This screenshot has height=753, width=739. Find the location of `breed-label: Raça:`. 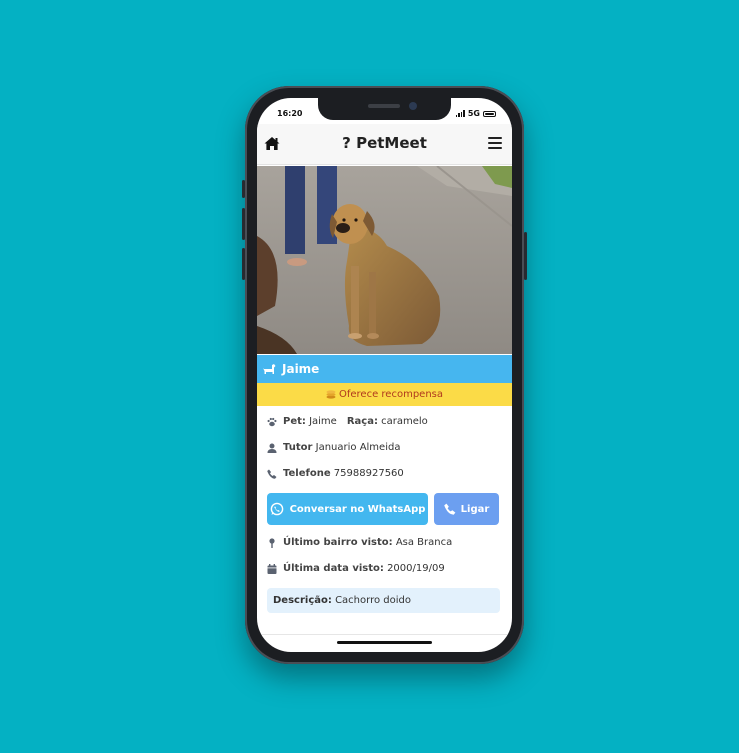

breed-label: Raça: is located at coordinates (362, 421).